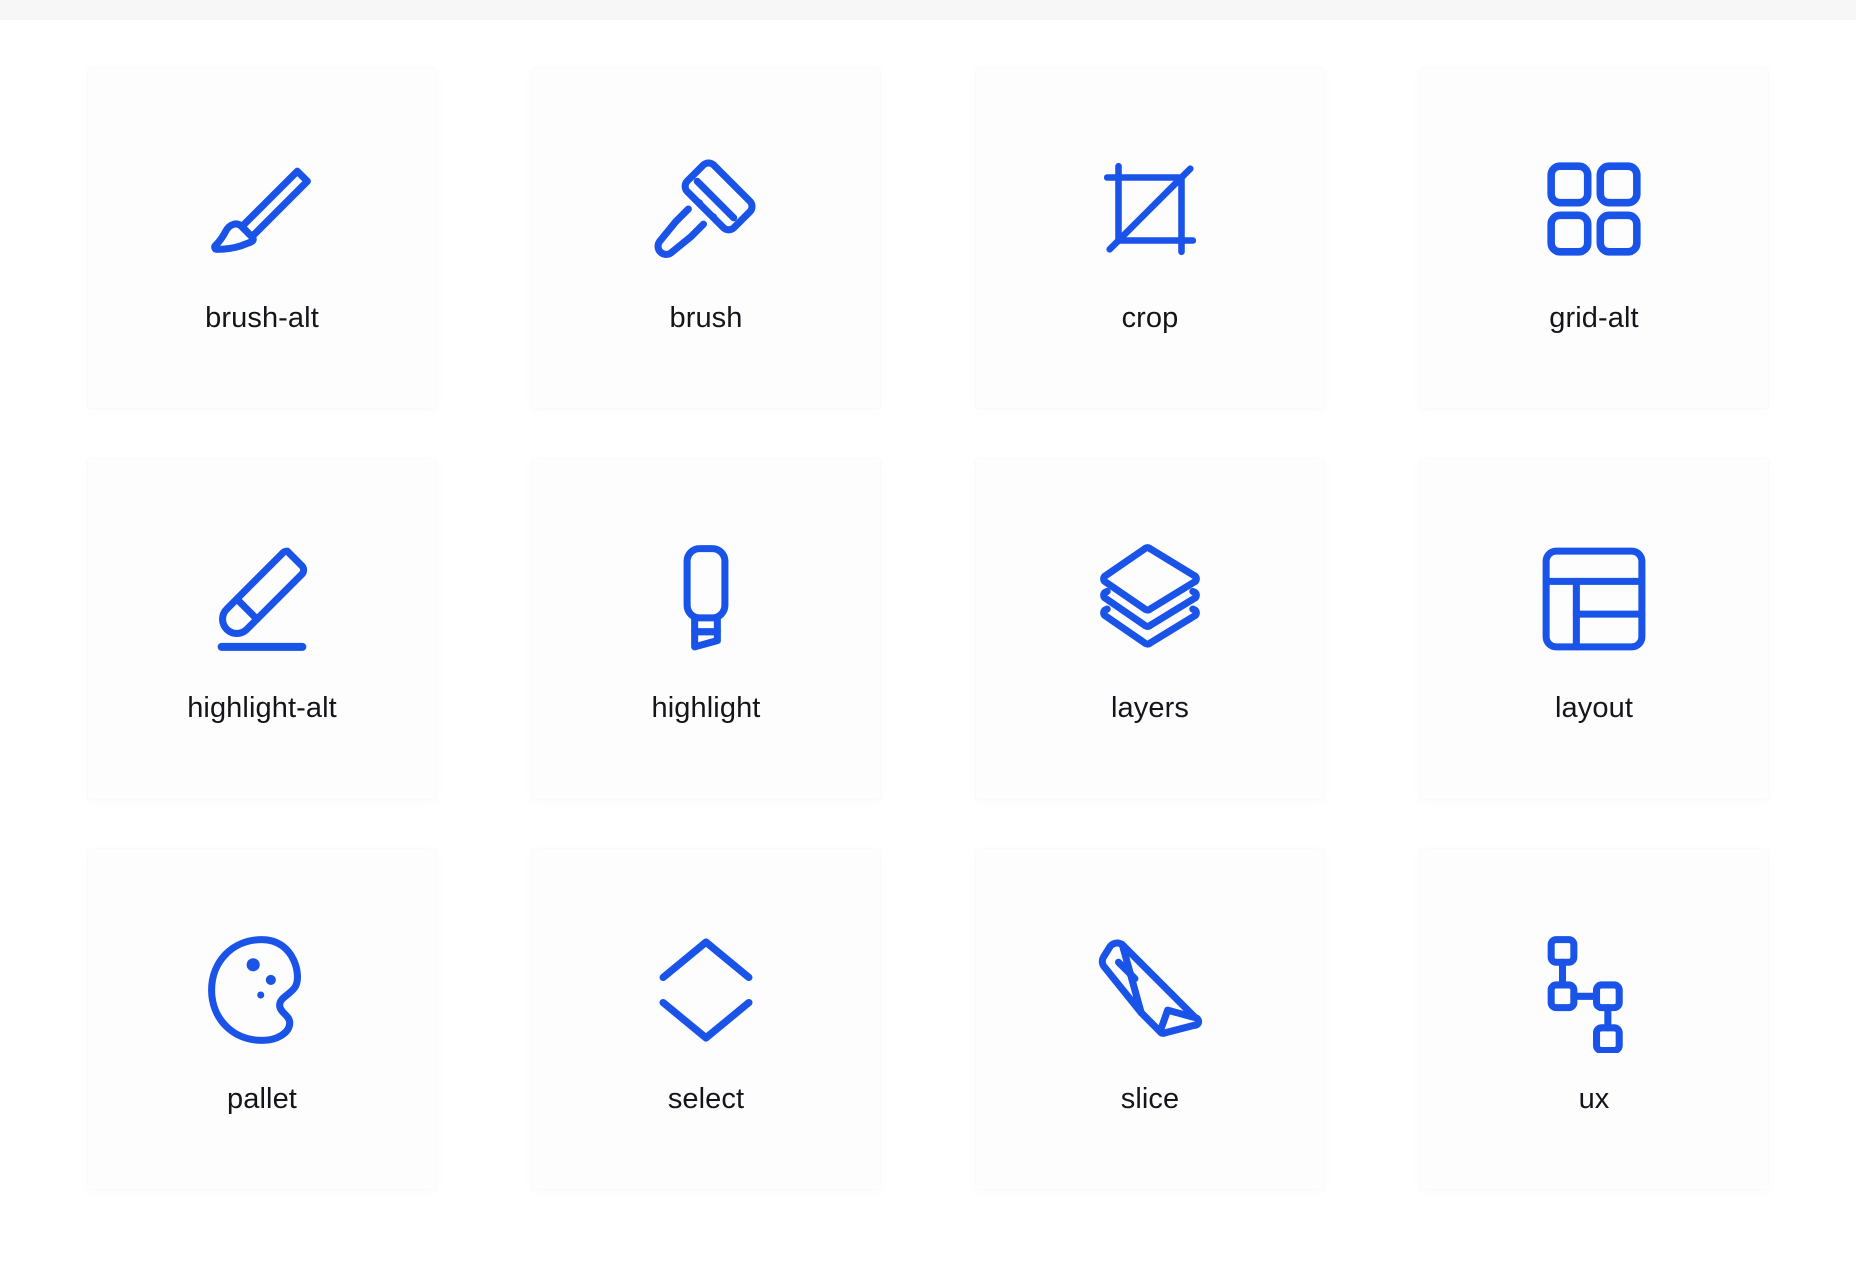 This screenshot has width=1856, height=1280. I want to click on top-strip, so click(928, 10).